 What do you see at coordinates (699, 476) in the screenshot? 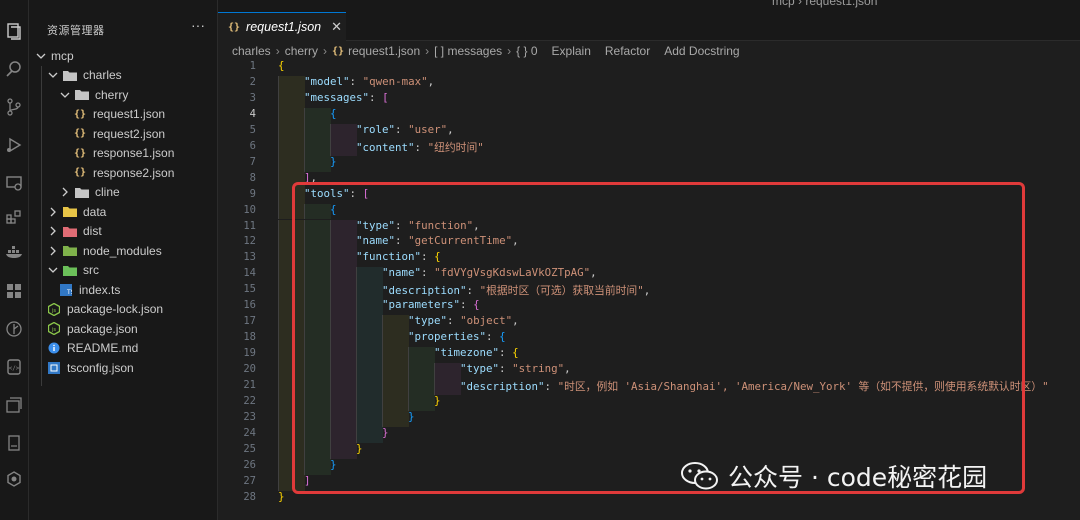
I see `wechat-logo-icon` at bounding box center [699, 476].